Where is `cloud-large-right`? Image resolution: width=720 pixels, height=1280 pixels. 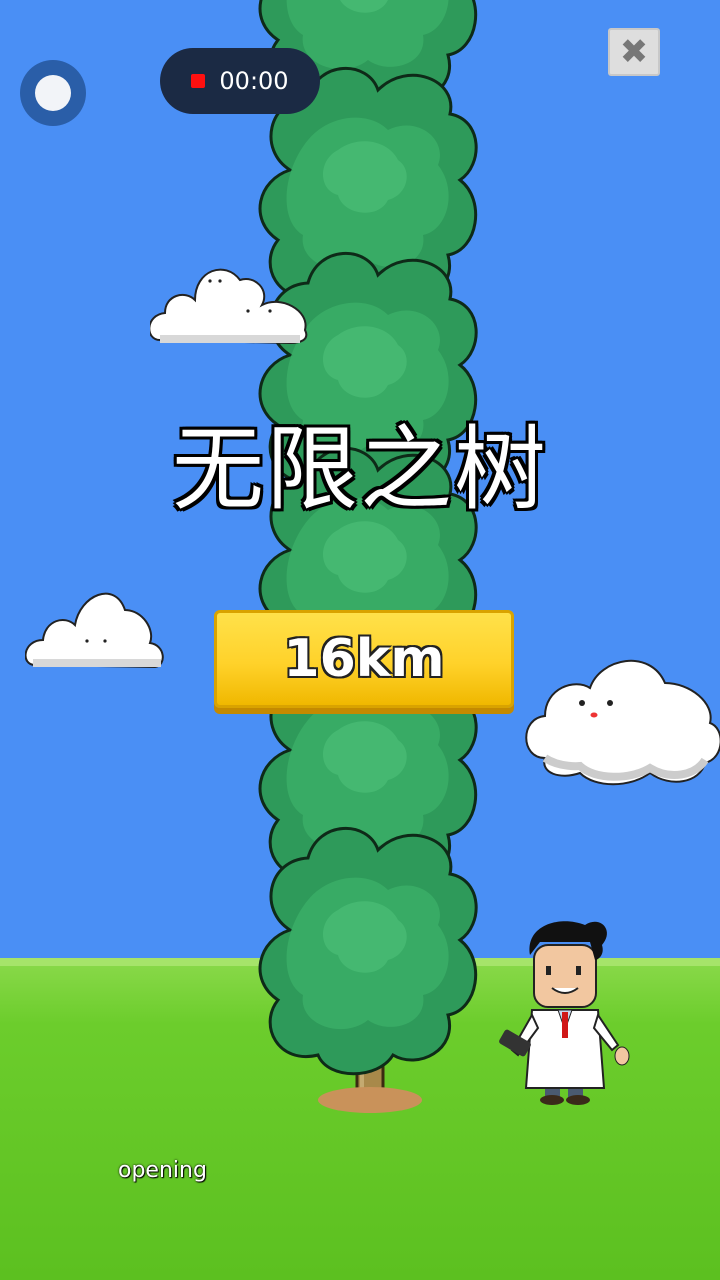 cloud-large-right is located at coordinates (622, 722).